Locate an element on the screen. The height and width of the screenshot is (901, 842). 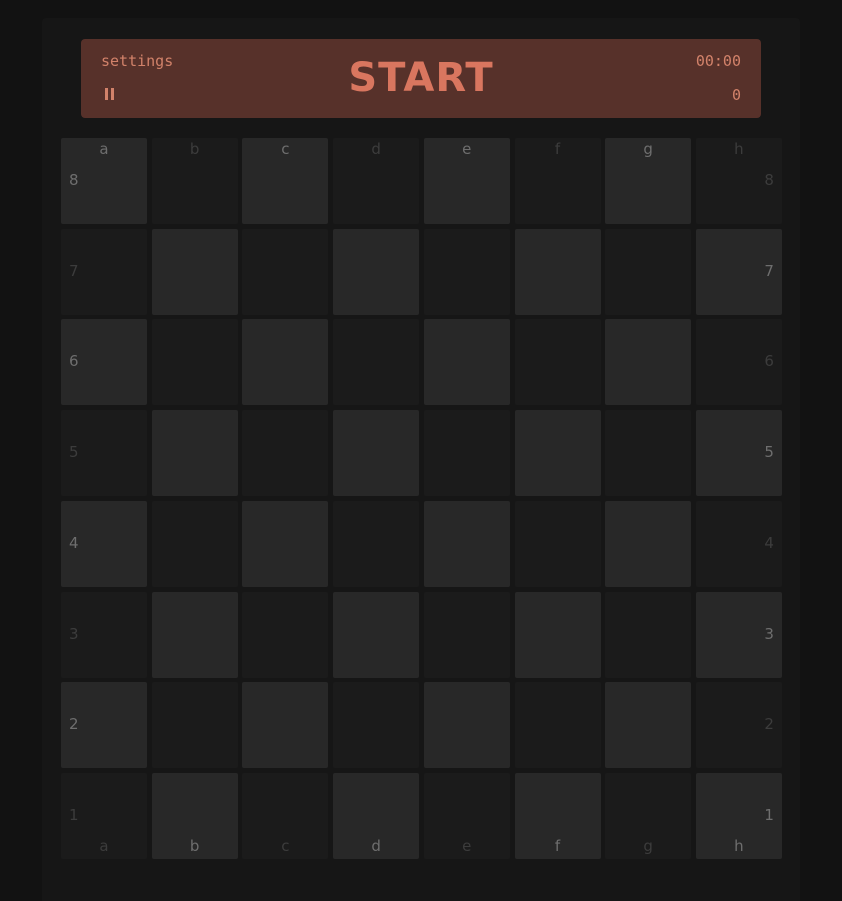
timer-display: 00:00 is located at coordinates (718, 61).